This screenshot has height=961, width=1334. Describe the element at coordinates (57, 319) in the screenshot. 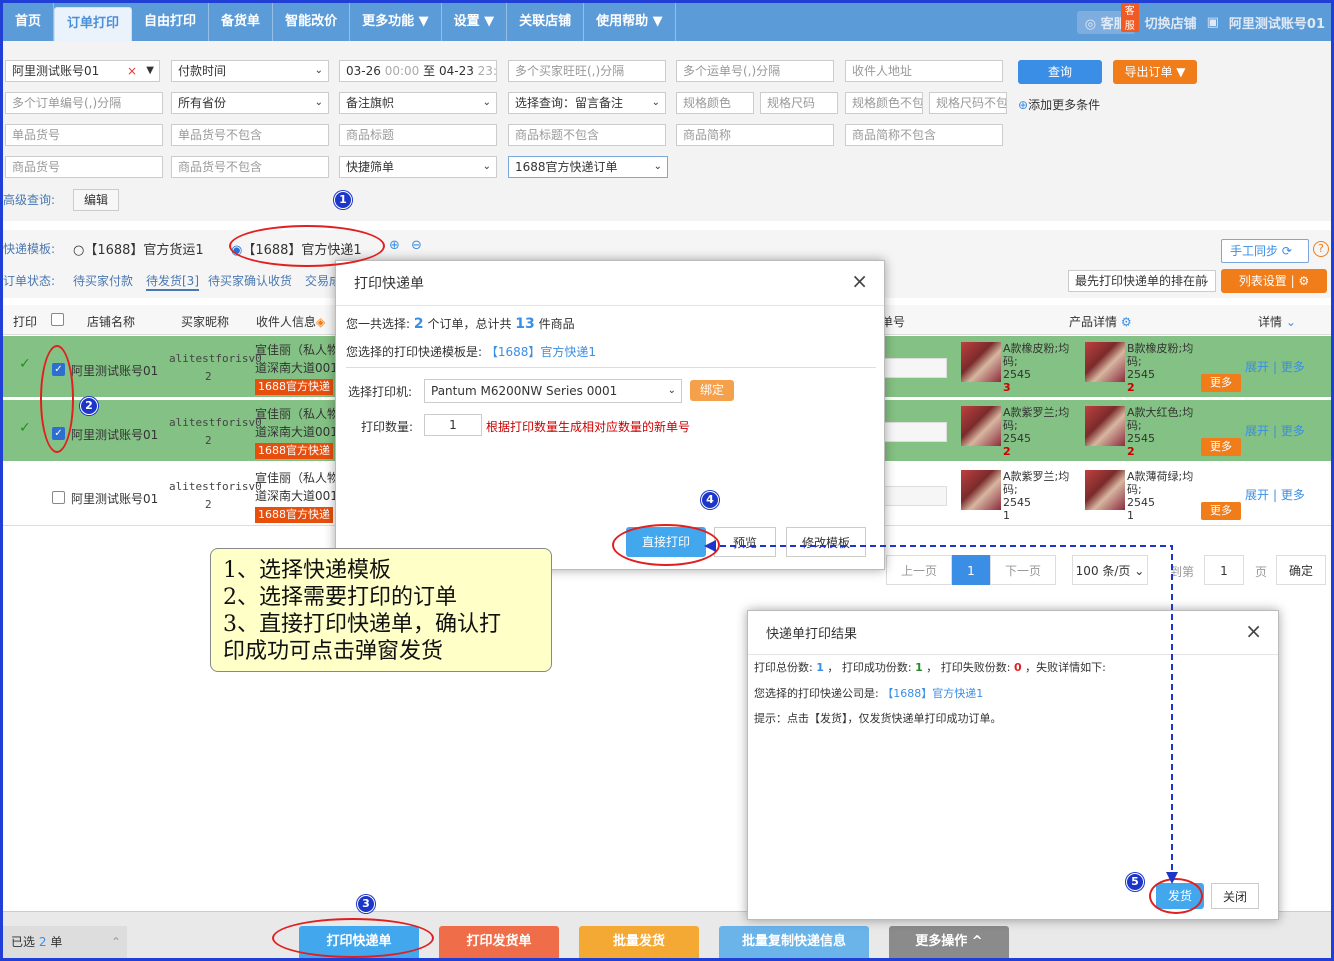

I see `select-all-checkbox` at that location.